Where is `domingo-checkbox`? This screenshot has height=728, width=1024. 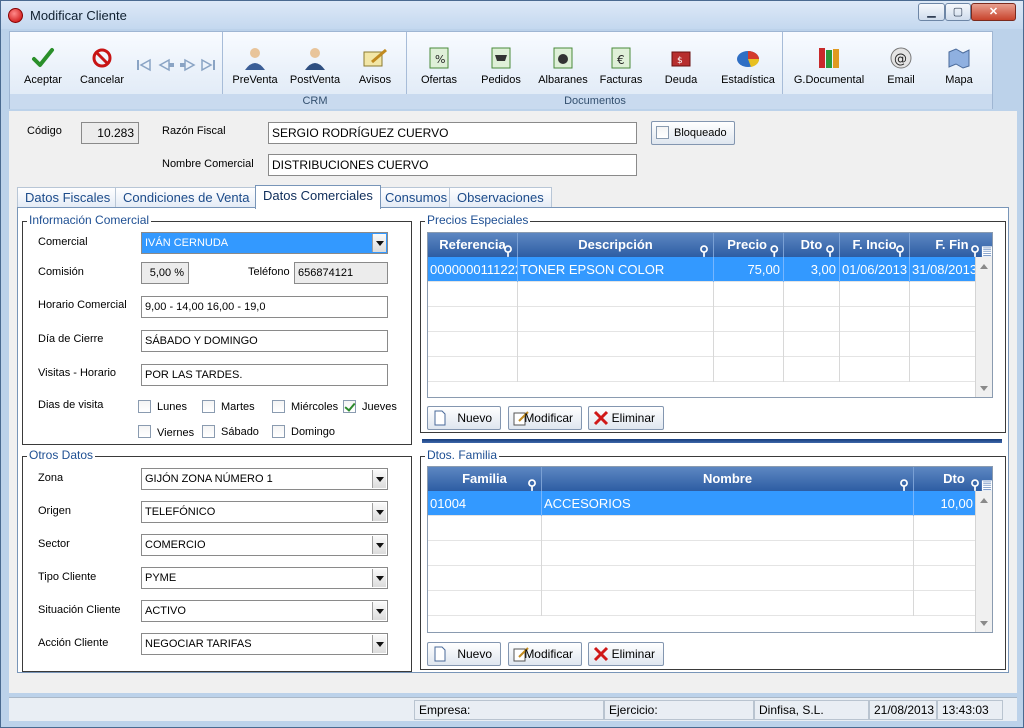
domingo-checkbox is located at coordinates (278, 431).